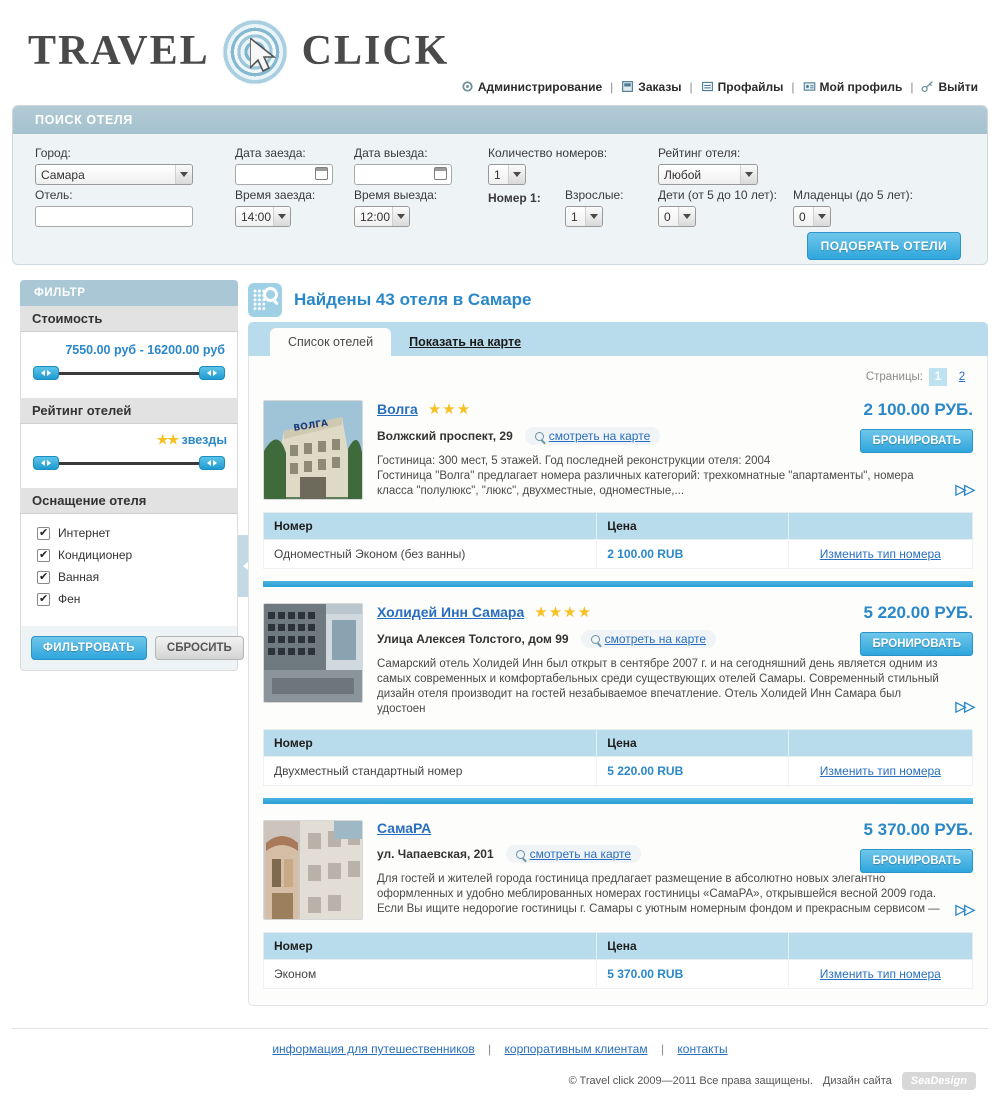  What do you see at coordinates (331, 342) in the screenshot?
I see `tab-hotel-list: Список отелей` at bounding box center [331, 342].